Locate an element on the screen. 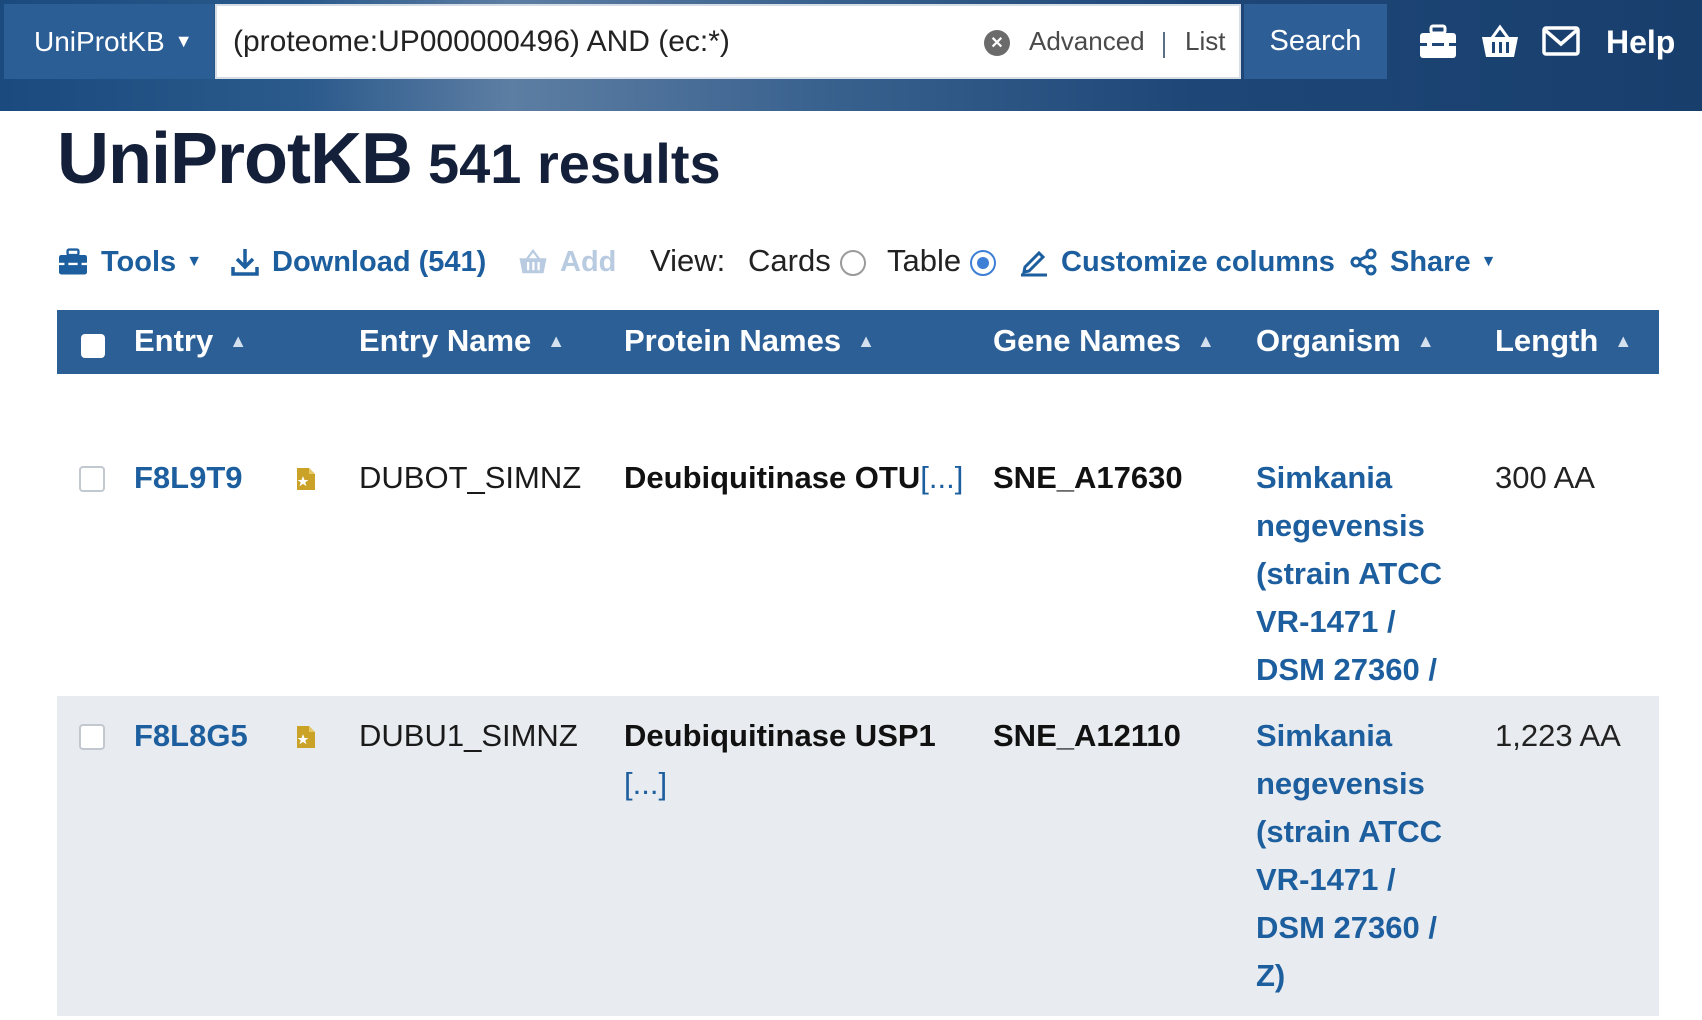 This screenshot has height=1020, width=1702. column-header-label: Entry is located at coordinates (174, 340).